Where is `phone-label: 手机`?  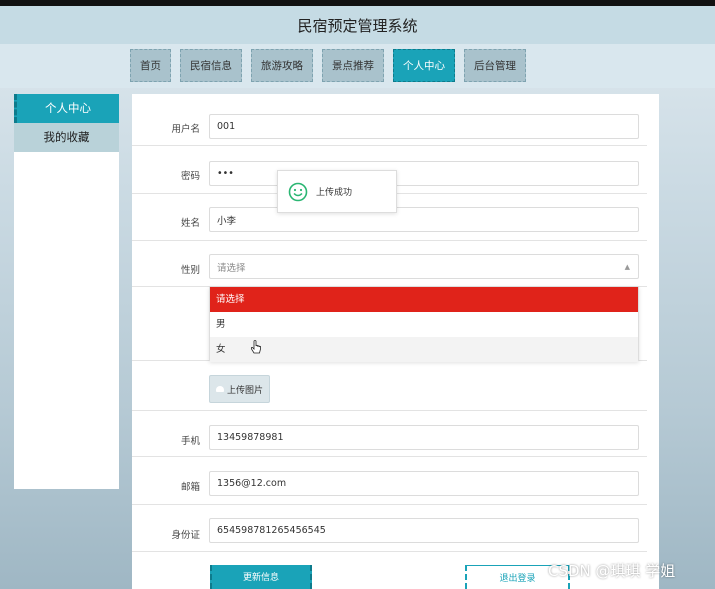
phone-label: 手机 is located at coordinates (190, 441).